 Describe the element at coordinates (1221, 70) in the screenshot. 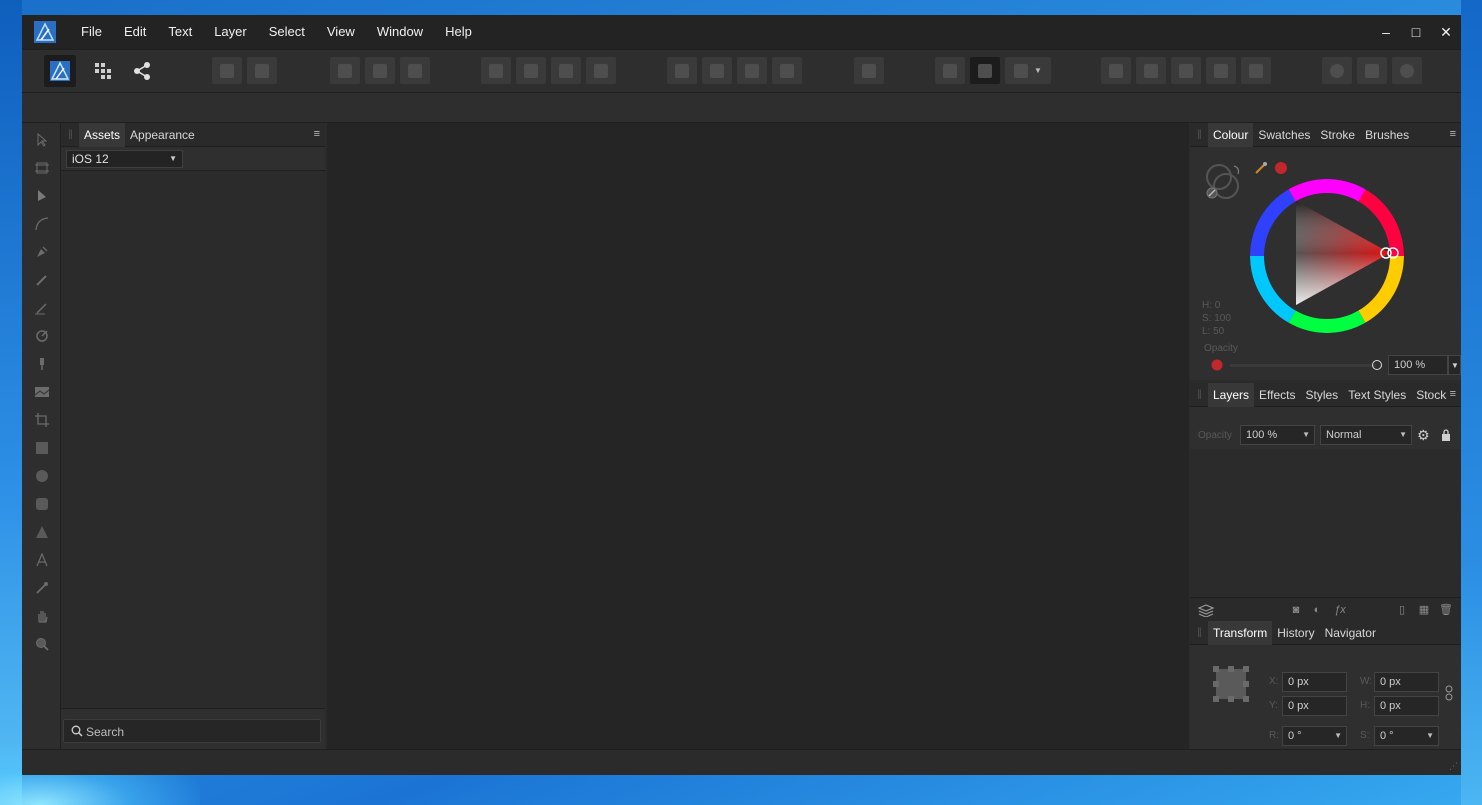

I see `boolean-xor-button` at that location.